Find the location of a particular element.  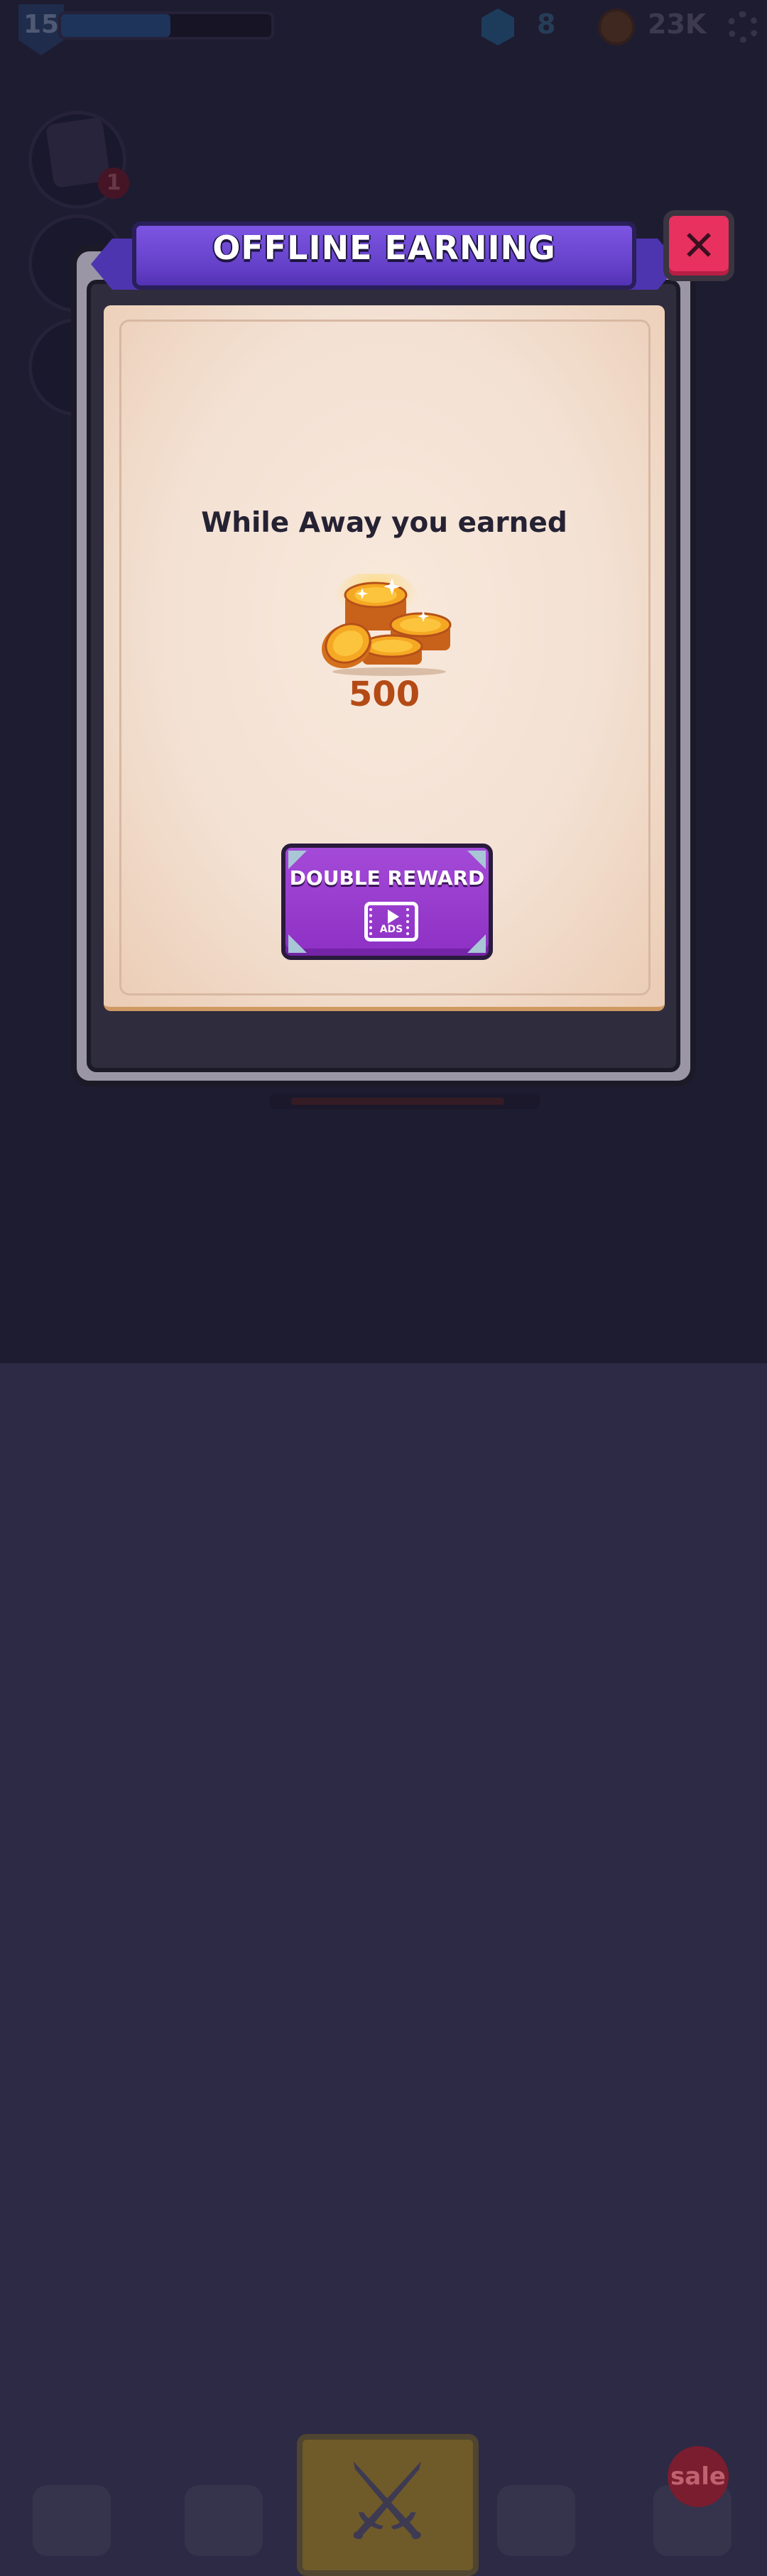

play-icon is located at coordinates (393, 917).